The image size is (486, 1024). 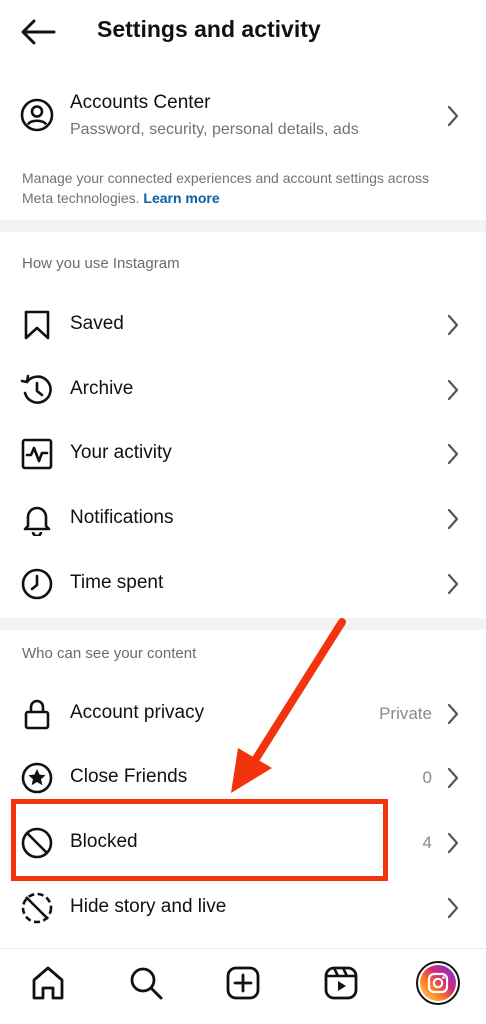 What do you see at coordinates (36, 389) in the screenshot?
I see `archive-icon` at bounding box center [36, 389].